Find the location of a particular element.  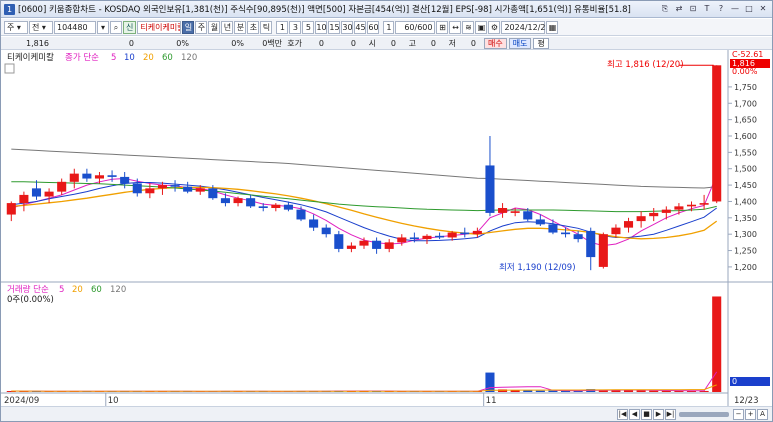

buy-button: 매수 is located at coordinates (495, 43).